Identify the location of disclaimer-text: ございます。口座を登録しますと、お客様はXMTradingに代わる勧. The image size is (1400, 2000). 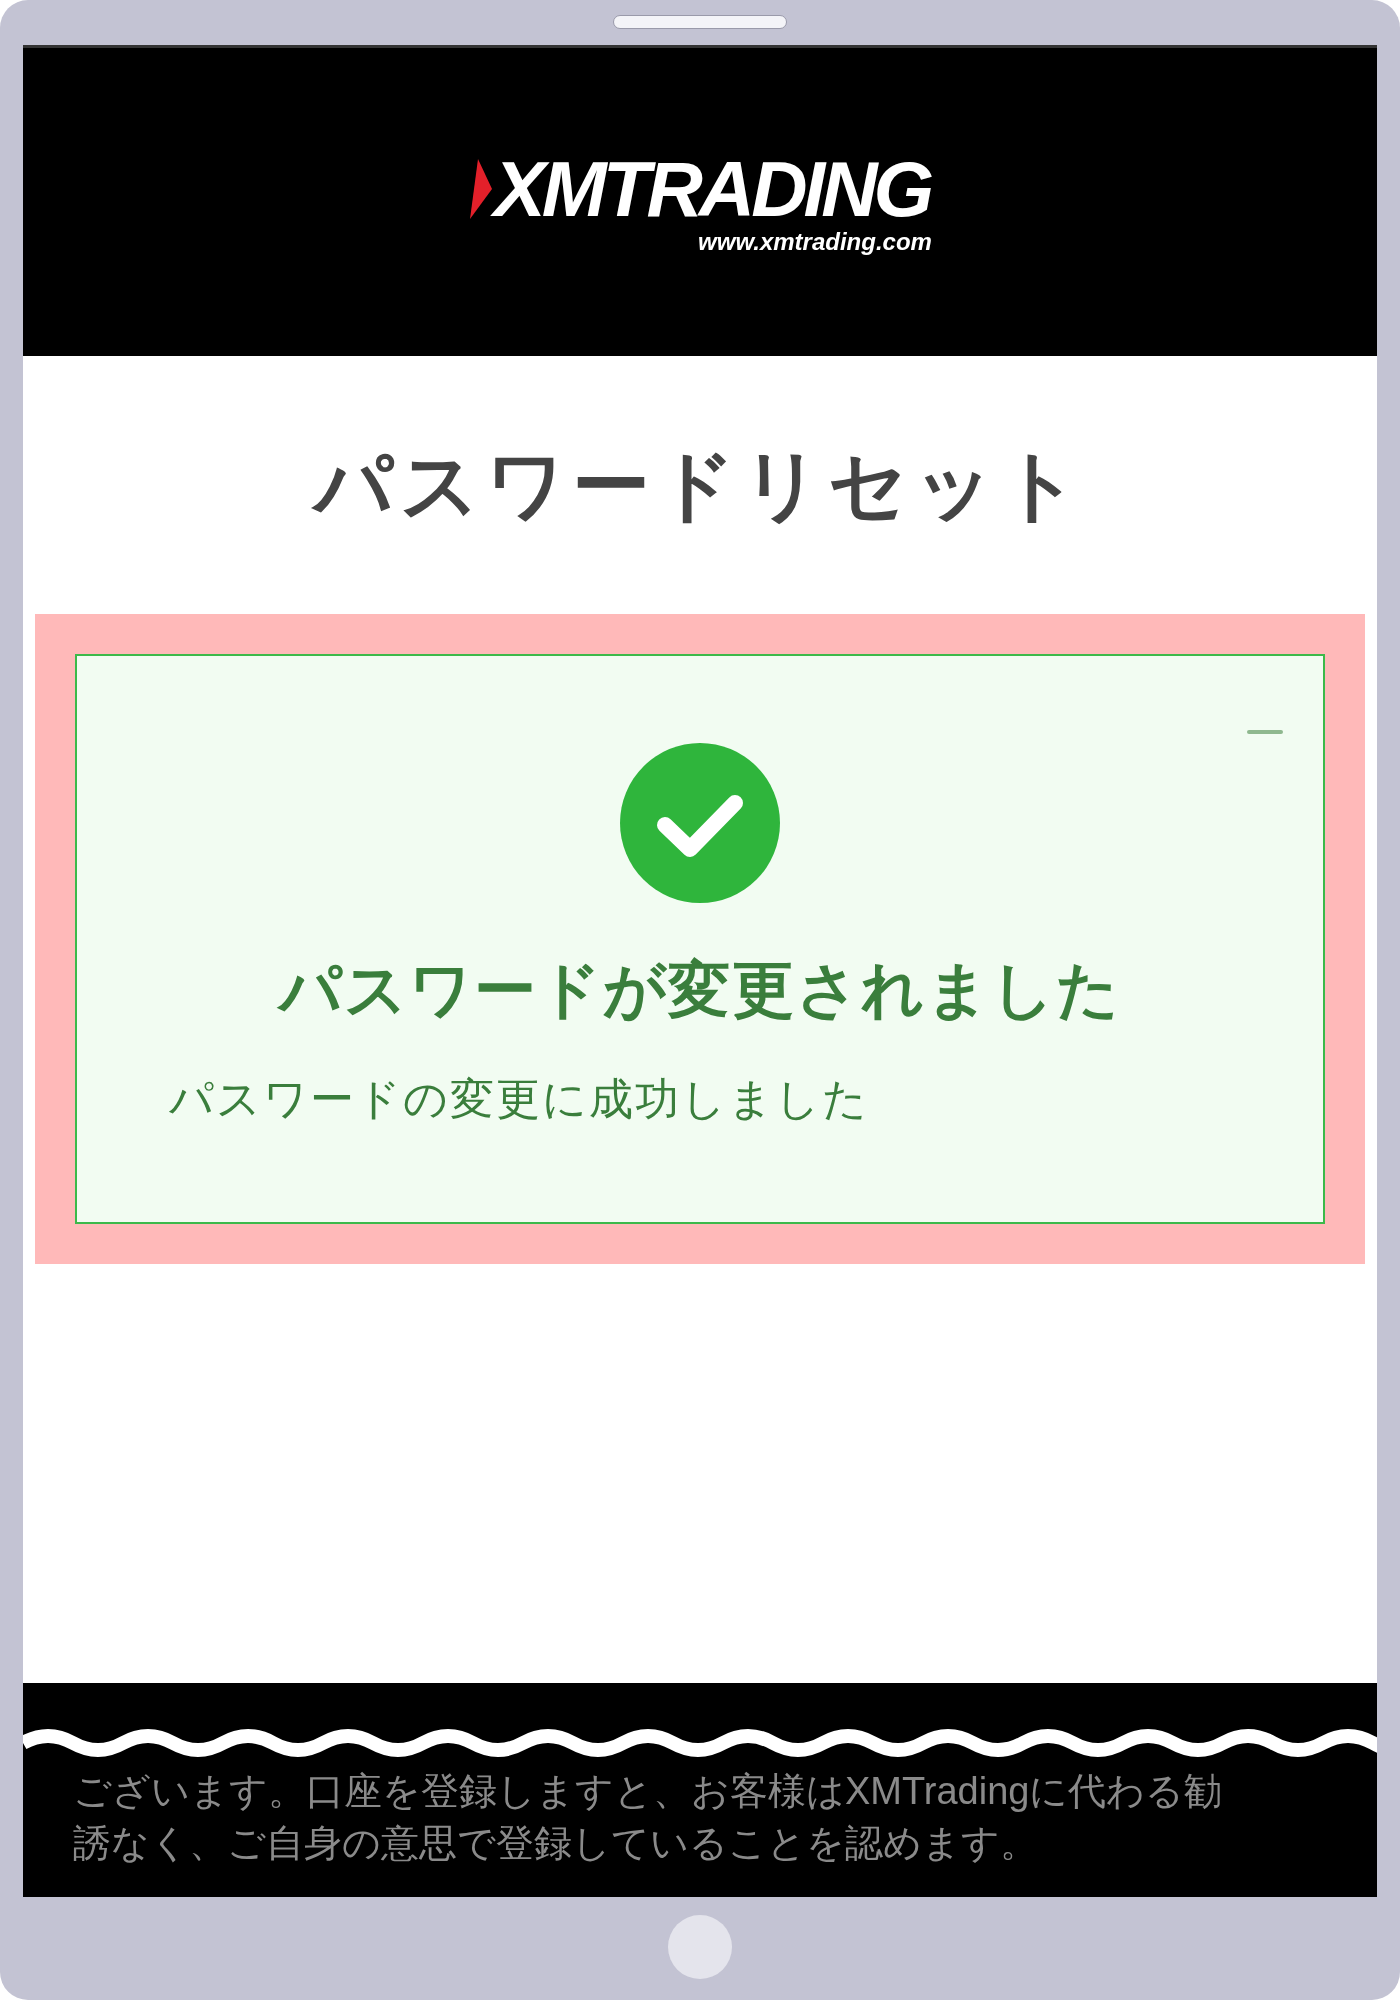
(648, 1791).